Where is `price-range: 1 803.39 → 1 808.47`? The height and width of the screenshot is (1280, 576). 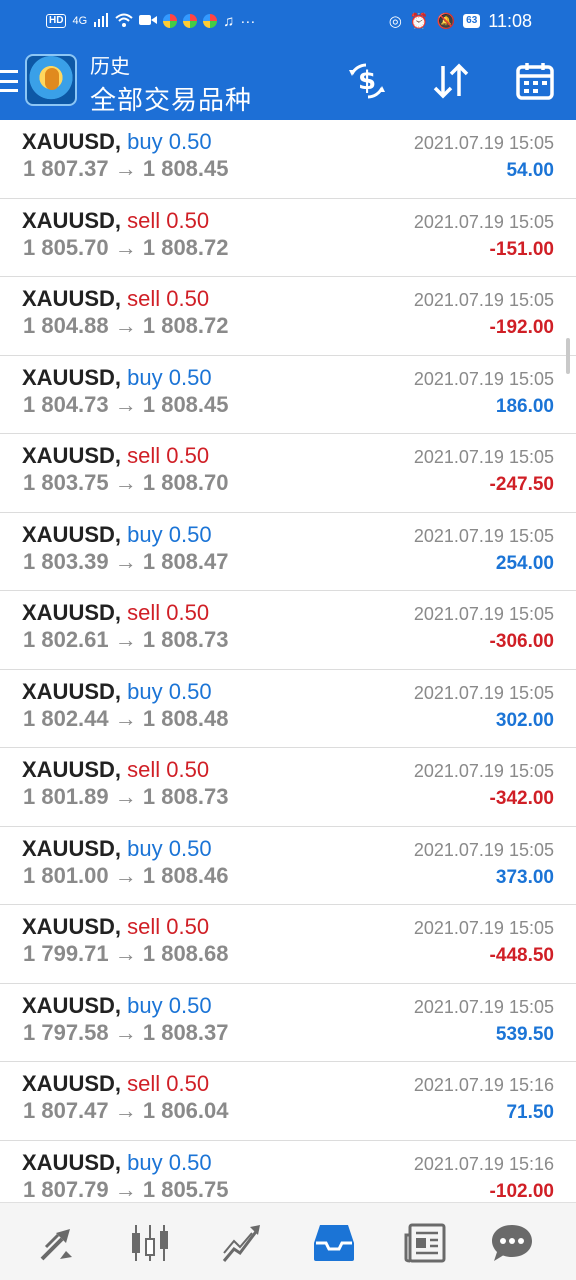
price-range: 1 803.39 → 1 808.47 is located at coordinates (126, 561).